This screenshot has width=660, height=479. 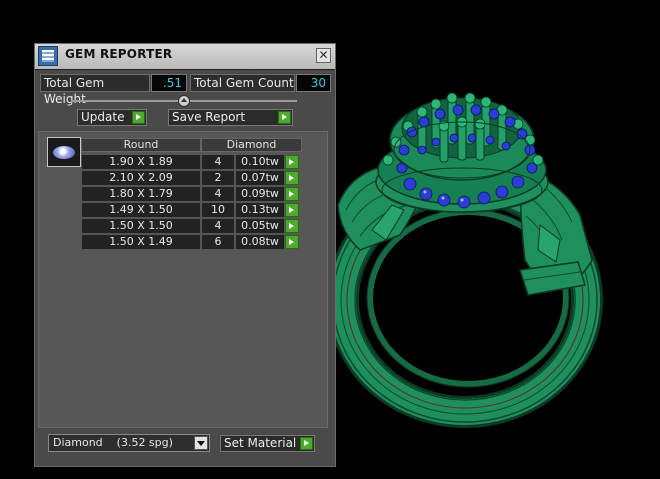 What do you see at coordinates (64, 152) in the screenshot?
I see `round-gem-icon` at bounding box center [64, 152].